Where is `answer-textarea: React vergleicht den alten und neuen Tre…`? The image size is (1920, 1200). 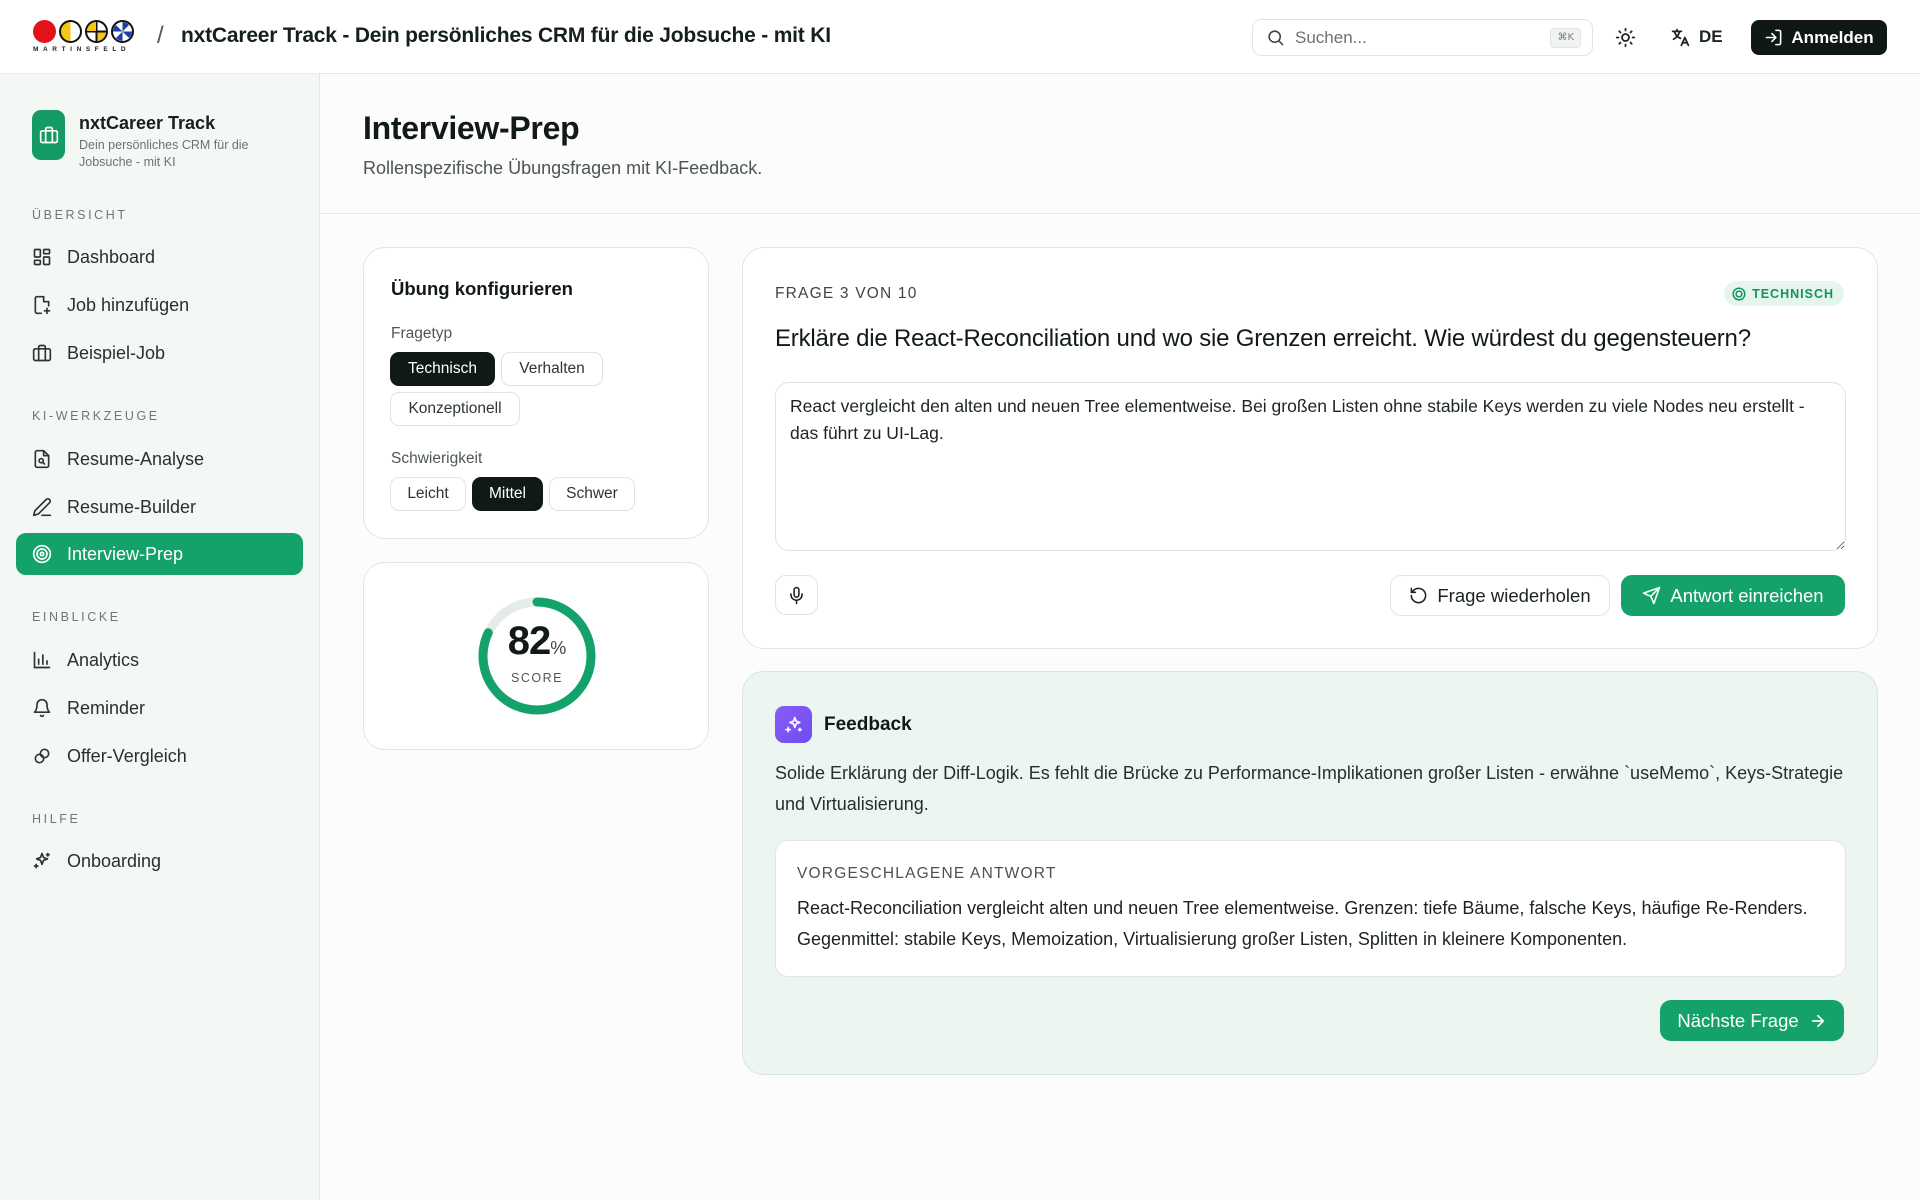
answer-textarea: React vergleicht den alten und neuen Tre… is located at coordinates (1310, 466).